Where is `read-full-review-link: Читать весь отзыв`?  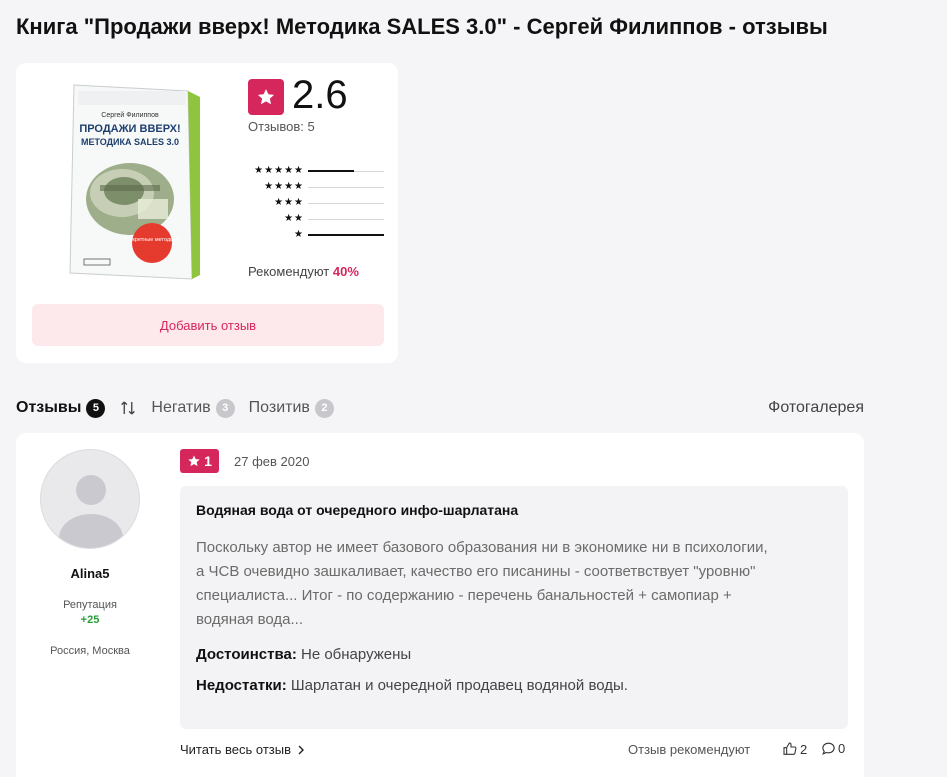
read-full-review-link: Читать весь отзыв is located at coordinates (242, 749).